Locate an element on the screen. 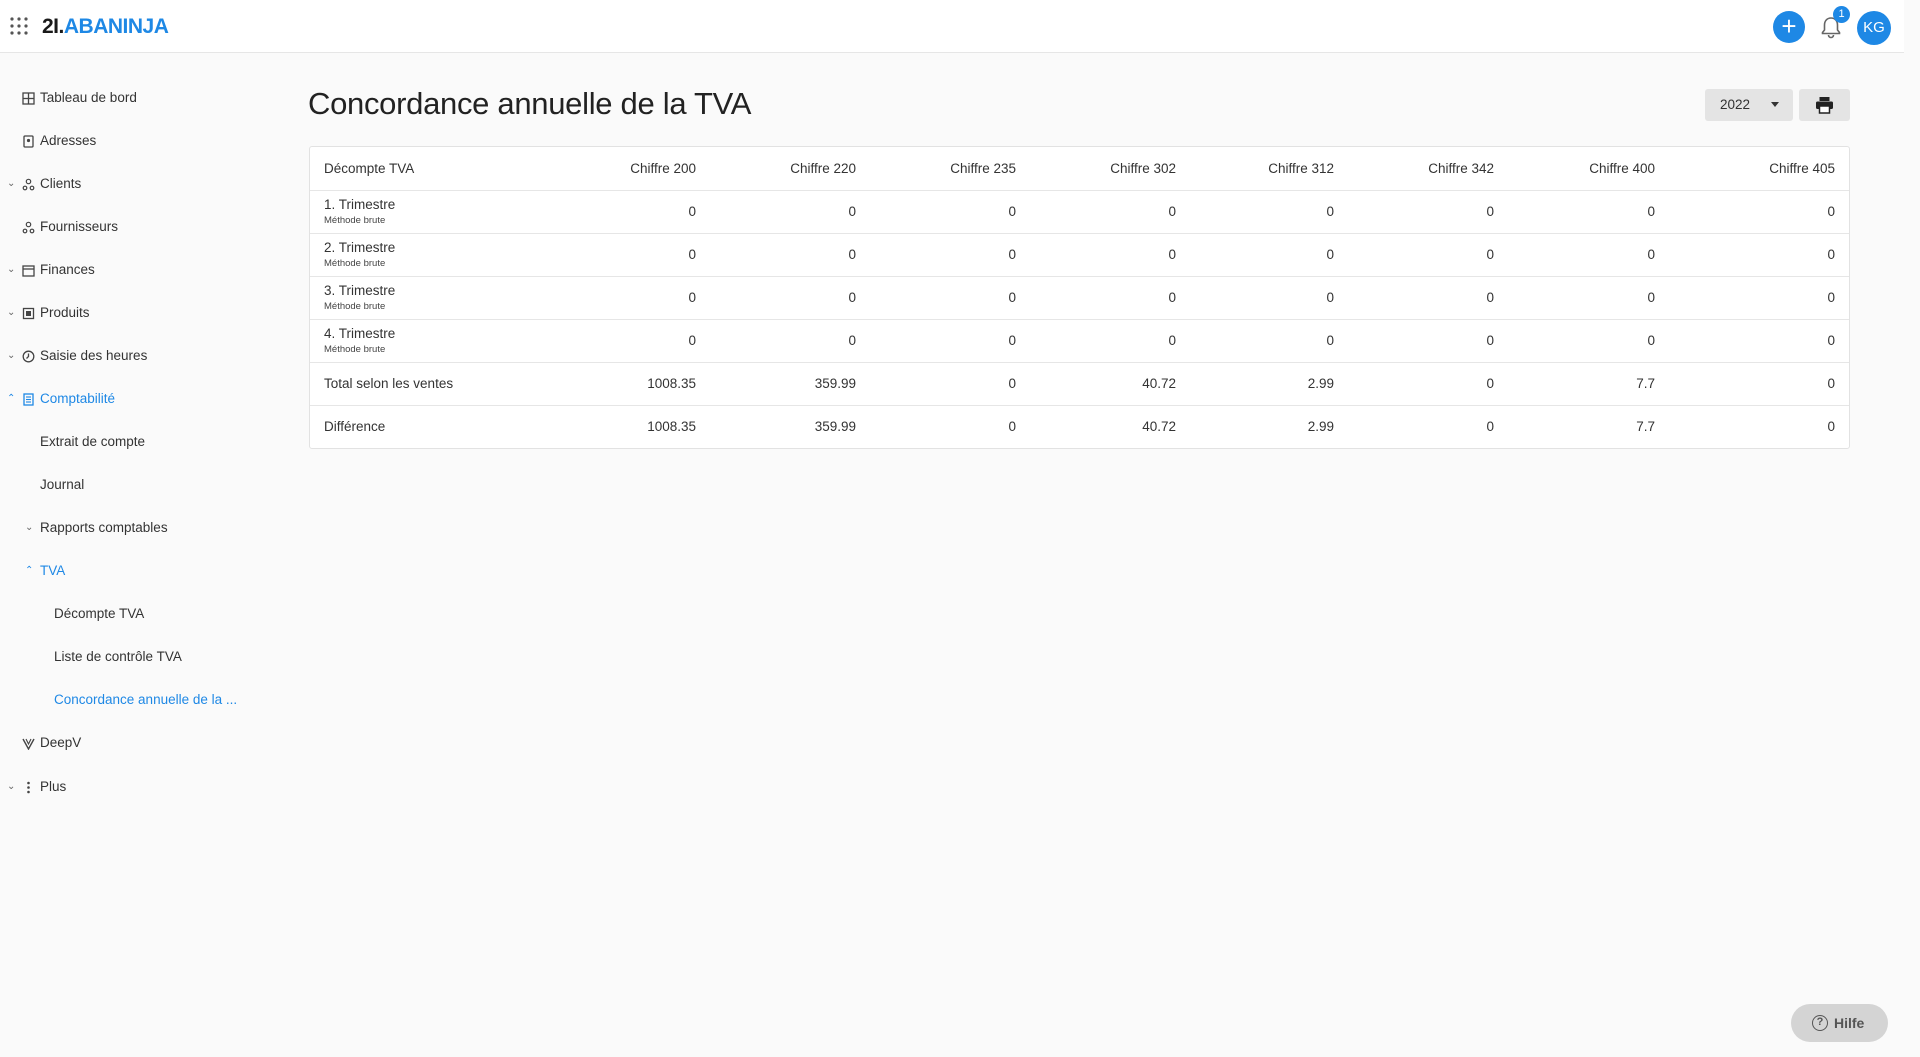 Image resolution: width=1920 pixels, height=1057 pixels. quarter-label: 4. Trimestre is located at coordinates (360, 333).